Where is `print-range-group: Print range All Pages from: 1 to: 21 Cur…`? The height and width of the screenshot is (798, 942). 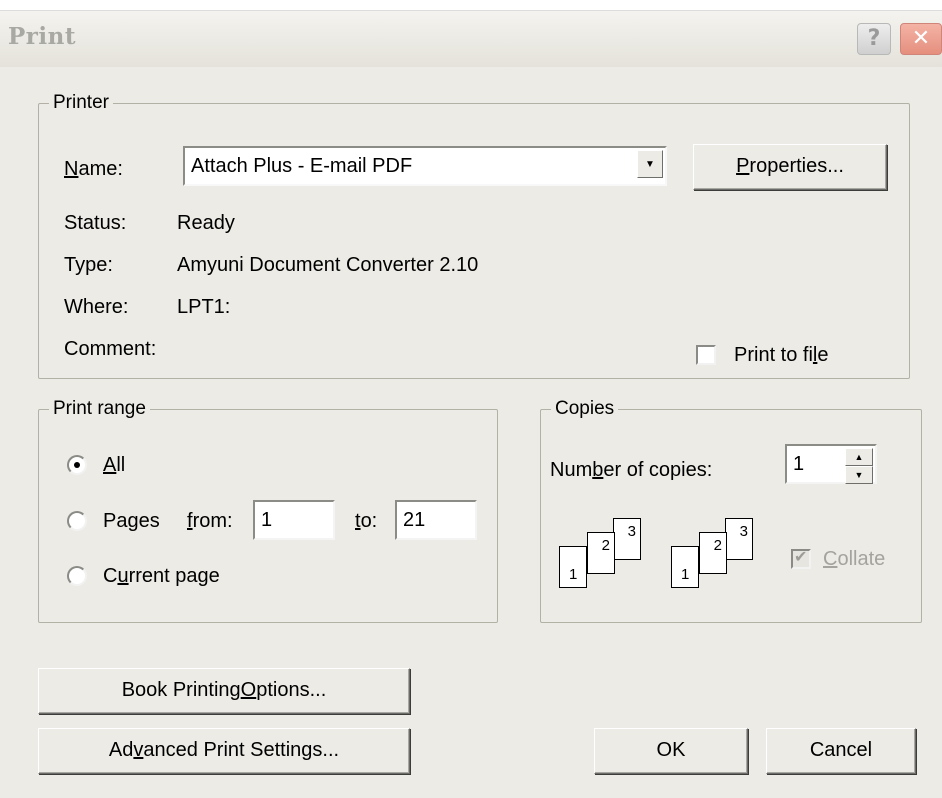
print-range-group: Print range All Pages from: 1 to: 21 Cur… is located at coordinates (268, 510).